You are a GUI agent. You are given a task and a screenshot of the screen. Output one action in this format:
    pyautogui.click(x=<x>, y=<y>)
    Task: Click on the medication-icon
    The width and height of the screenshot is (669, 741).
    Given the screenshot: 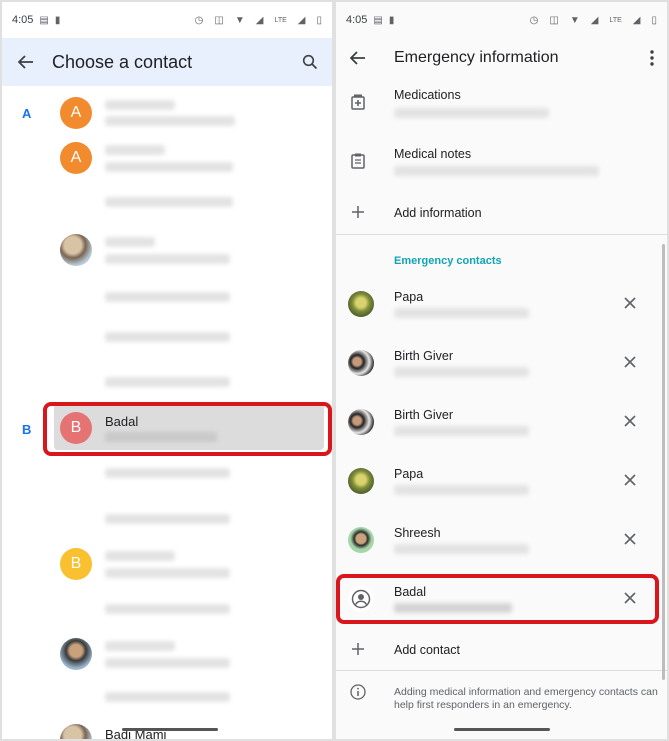 What is the action you would take?
    pyautogui.click(x=358, y=102)
    